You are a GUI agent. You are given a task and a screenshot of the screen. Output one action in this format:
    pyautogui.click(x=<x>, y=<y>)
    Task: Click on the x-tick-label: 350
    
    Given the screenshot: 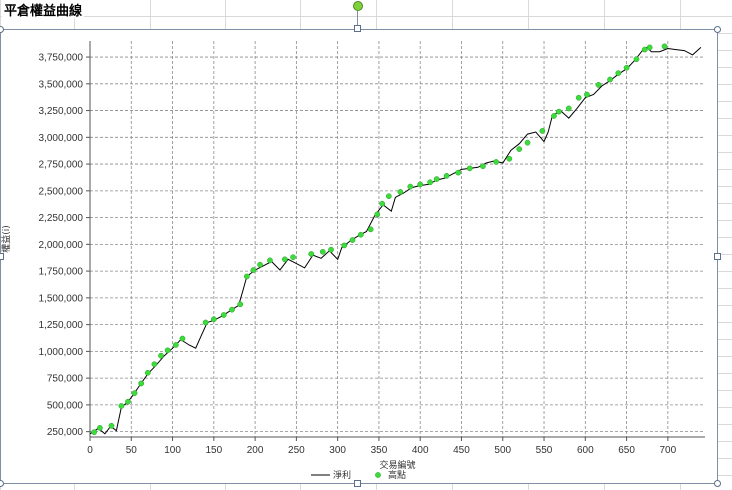 What is the action you would take?
    pyautogui.click(x=379, y=450)
    